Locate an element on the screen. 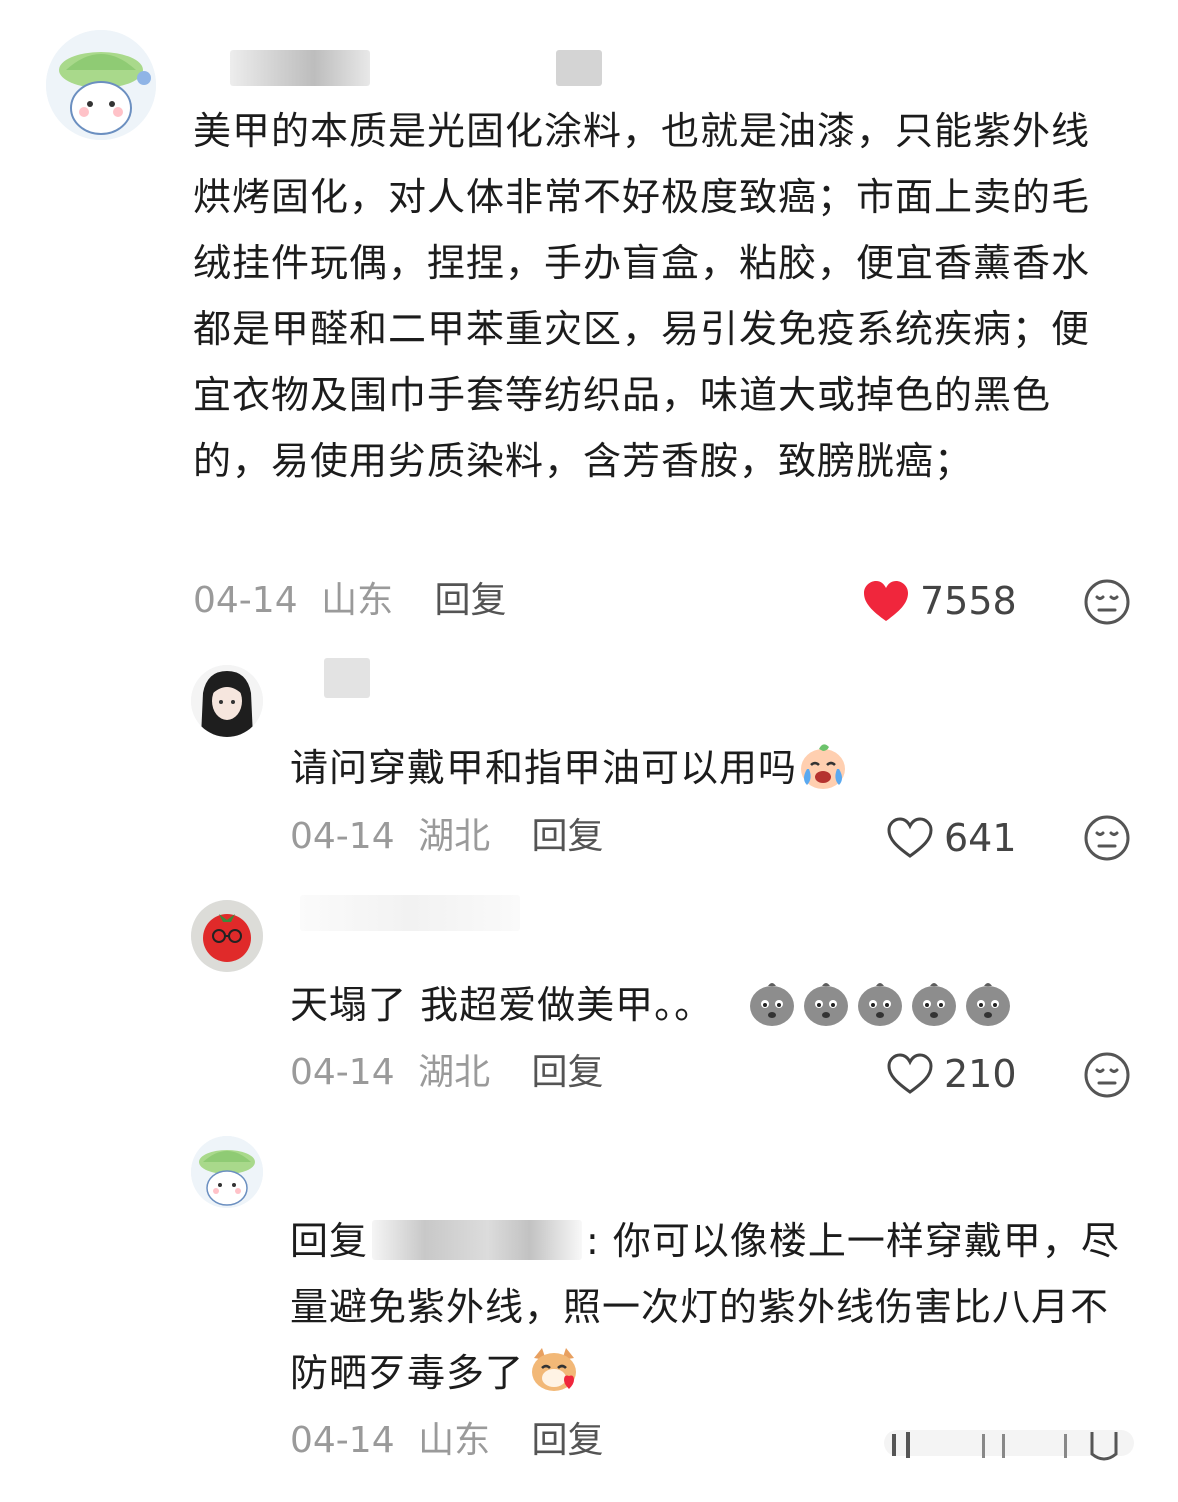 This screenshot has height=1502, width=1178. like-count: 641 is located at coordinates (980, 838).